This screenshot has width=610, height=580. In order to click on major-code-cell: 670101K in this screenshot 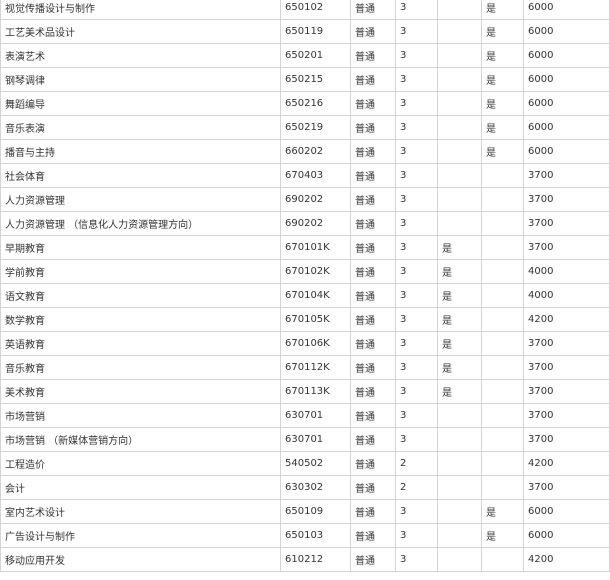, I will do `click(315, 247)`.